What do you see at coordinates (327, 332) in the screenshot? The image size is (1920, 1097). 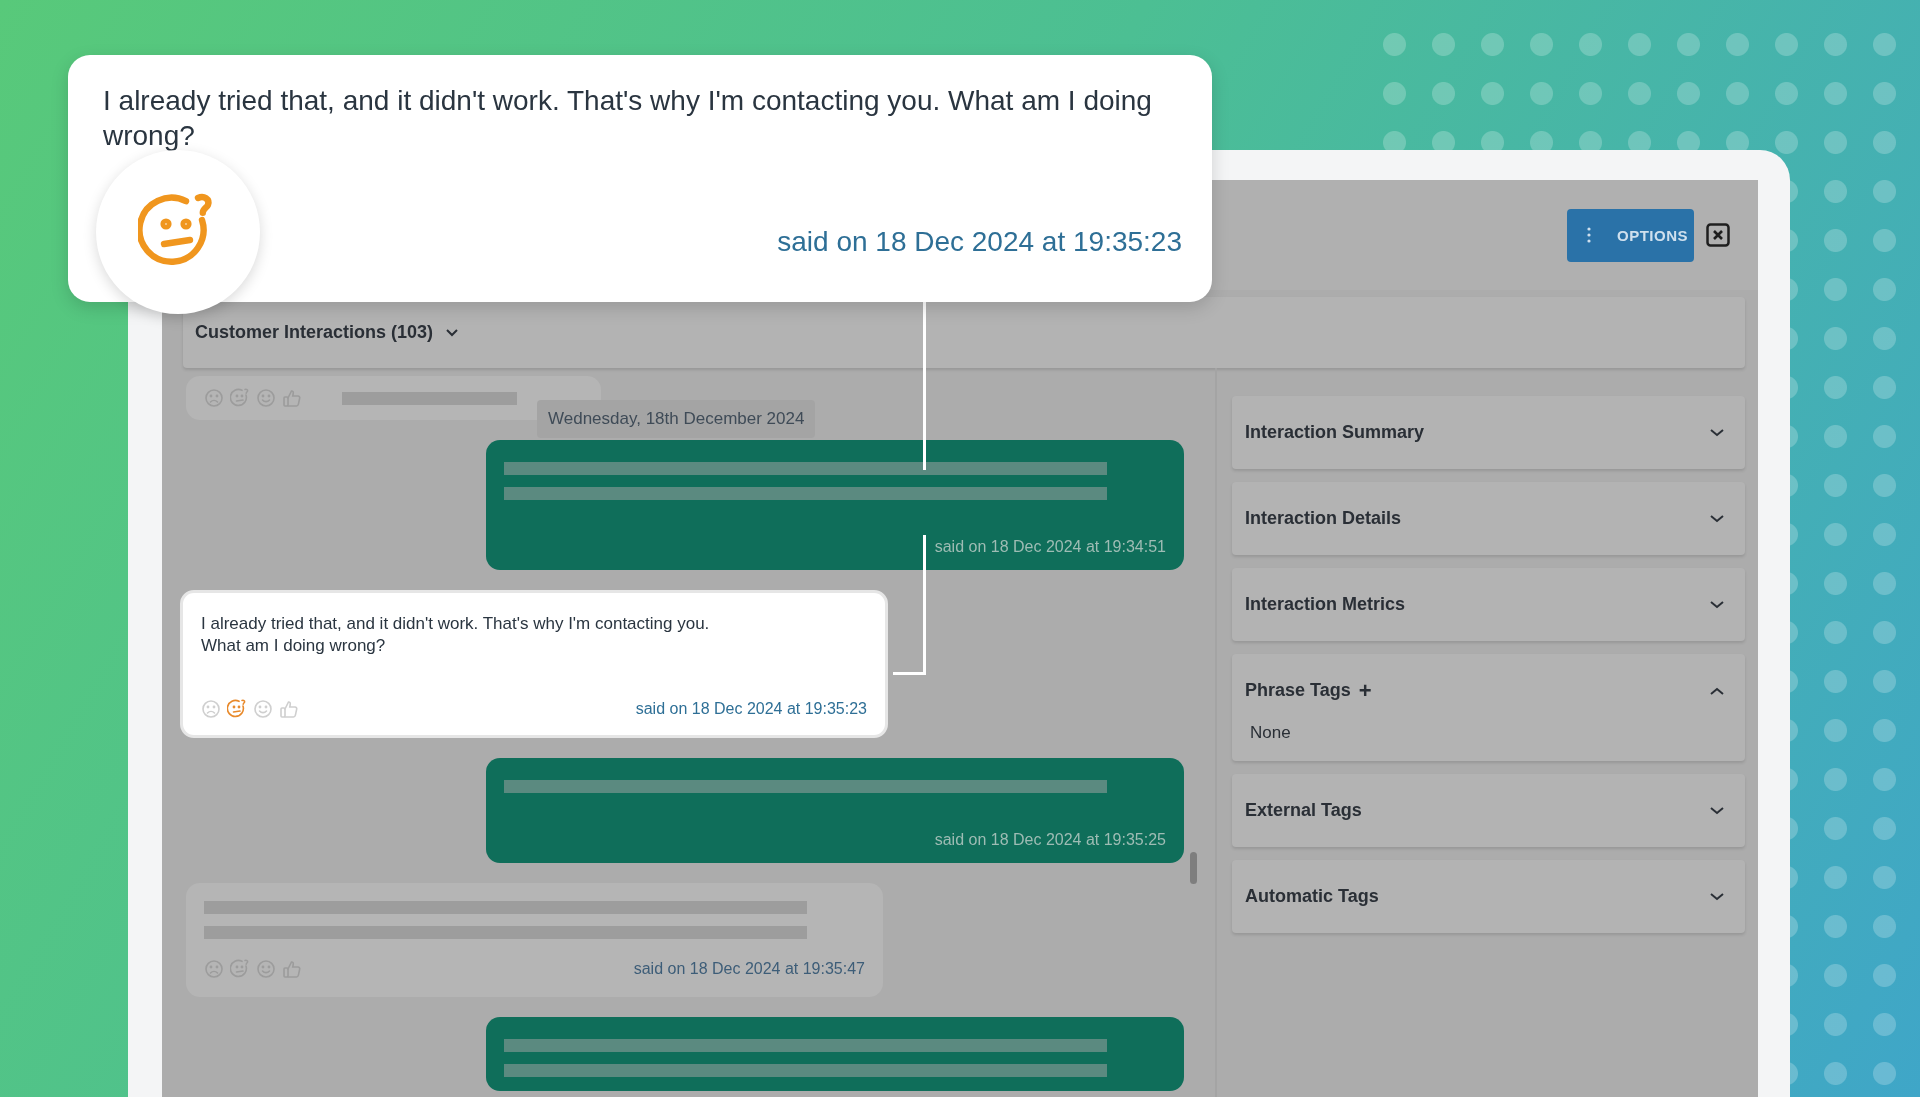 I see `interactions-dropdown: Customer Interactions (103)` at bounding box center [327, 332].